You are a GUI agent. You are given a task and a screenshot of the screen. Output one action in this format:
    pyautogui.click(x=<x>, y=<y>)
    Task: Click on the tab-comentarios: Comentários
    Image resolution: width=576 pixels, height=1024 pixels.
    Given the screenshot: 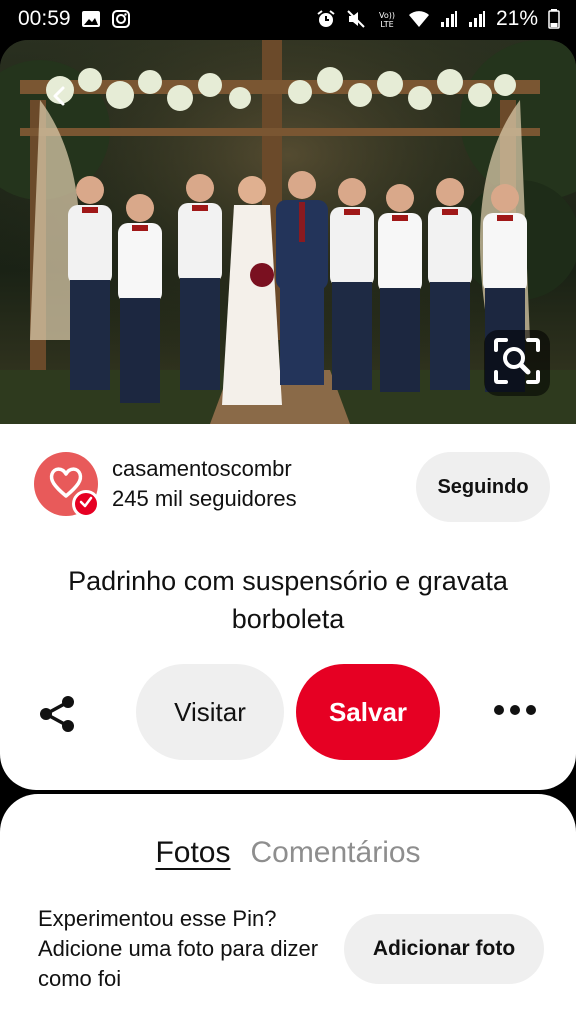 What is the action you would take?
    pyautogui.click(x=335, y=853)
    